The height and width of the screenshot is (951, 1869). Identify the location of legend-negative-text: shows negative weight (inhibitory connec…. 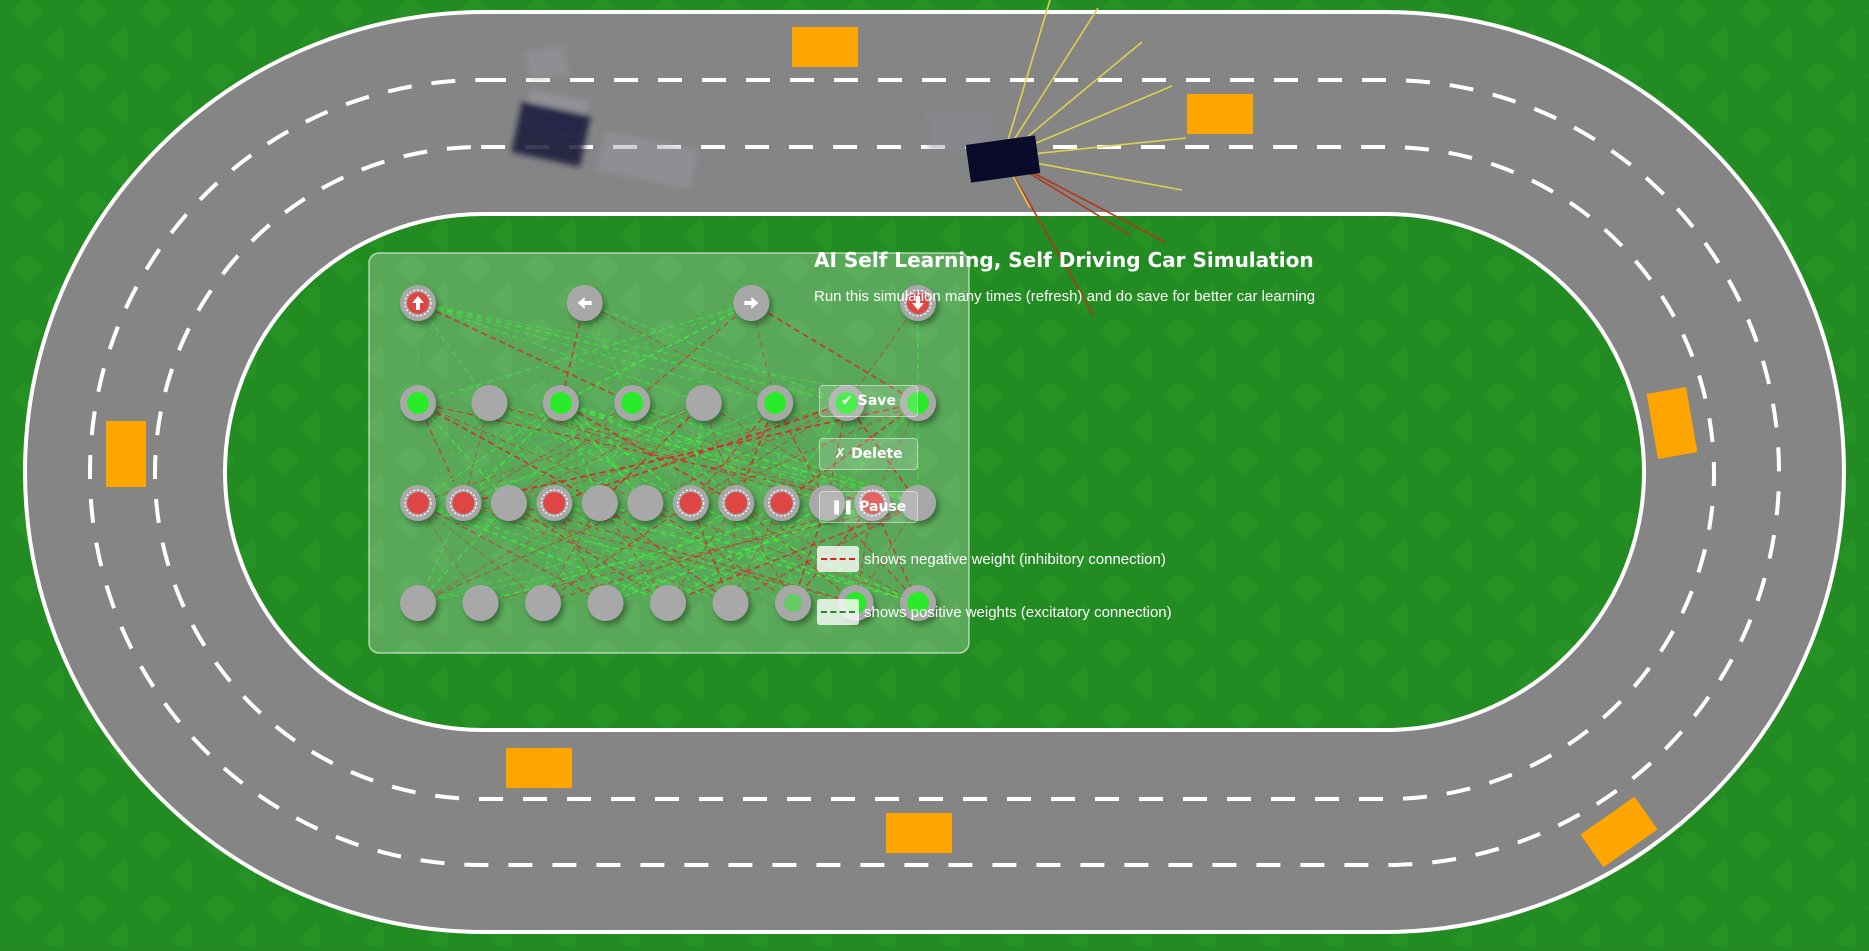
(1015, 559).